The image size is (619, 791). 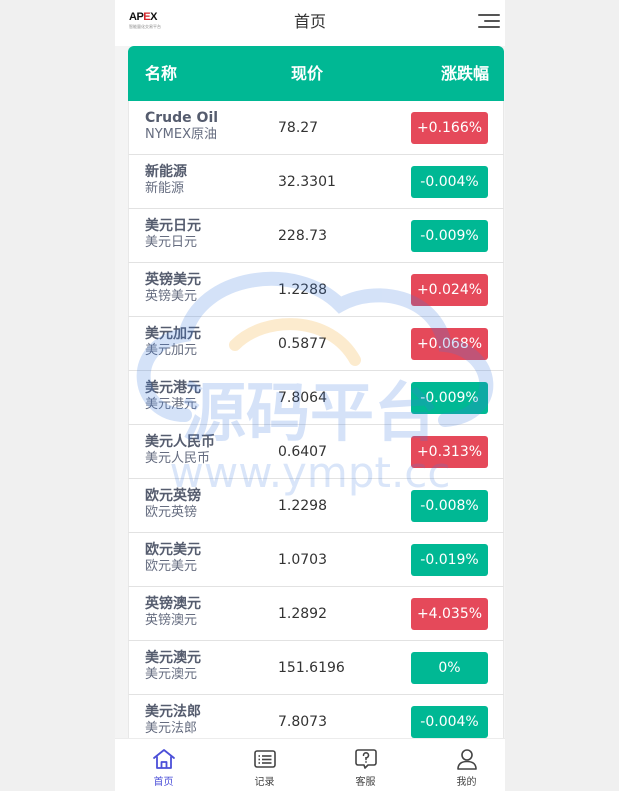 What do you see at coordinates (449, 614) in the screenshot?
I see `change-badge: +4.035%` at bounding box center [449, 614].